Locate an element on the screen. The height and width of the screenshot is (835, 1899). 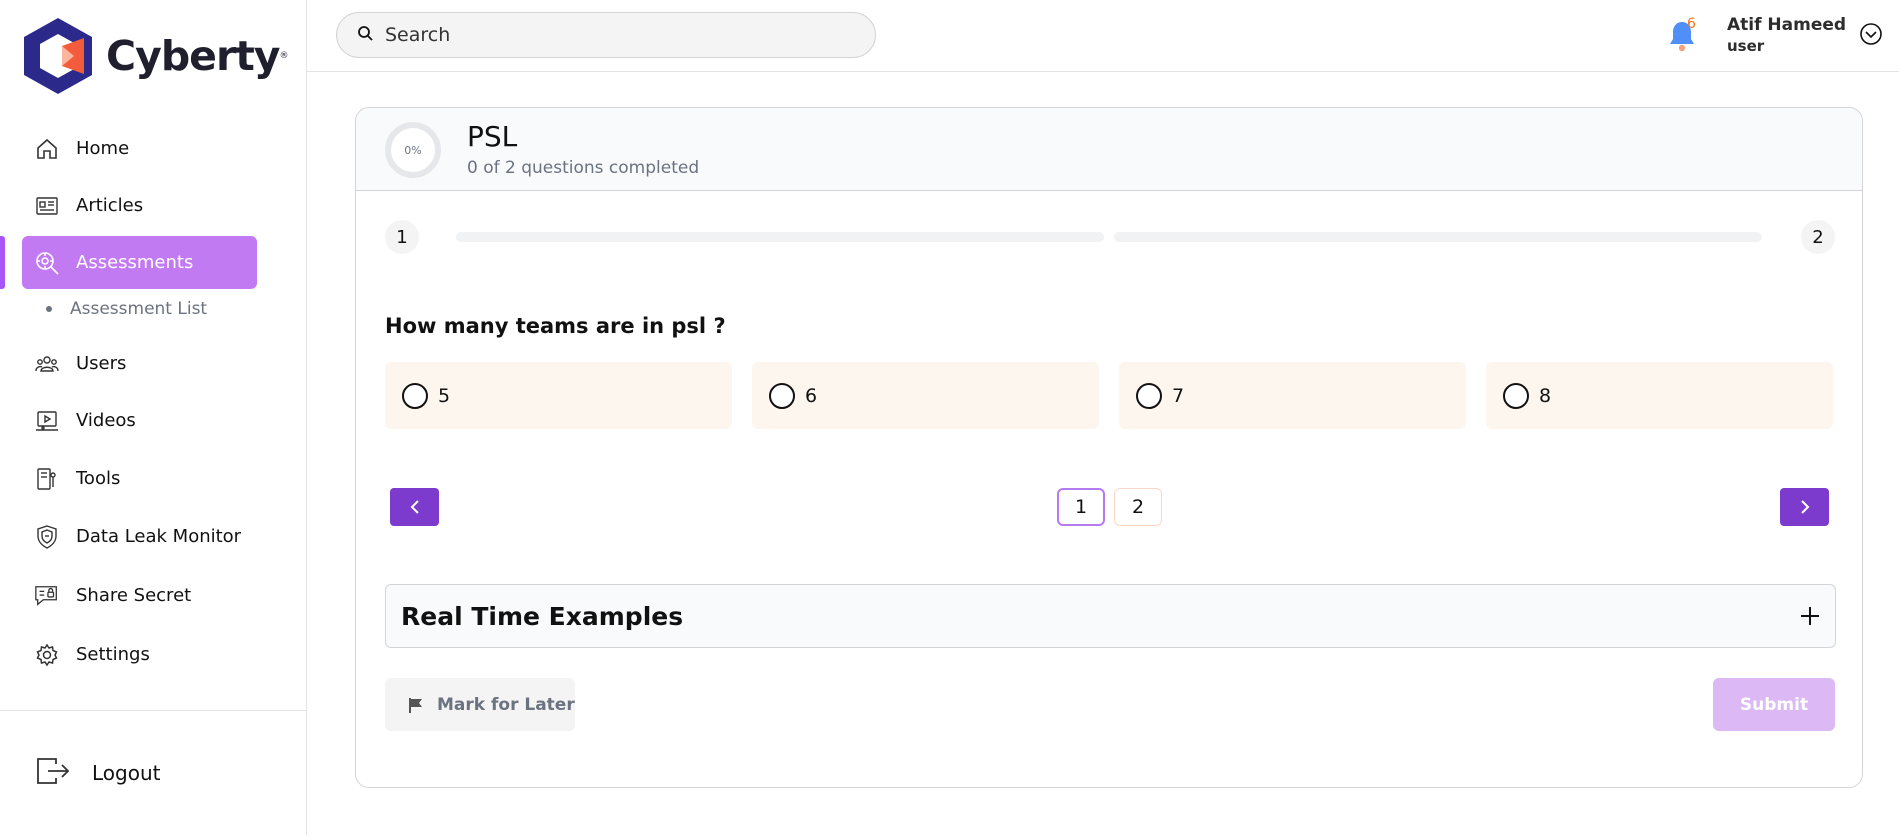
step-indicator-1: 1 is located at coordinates (402, 237).